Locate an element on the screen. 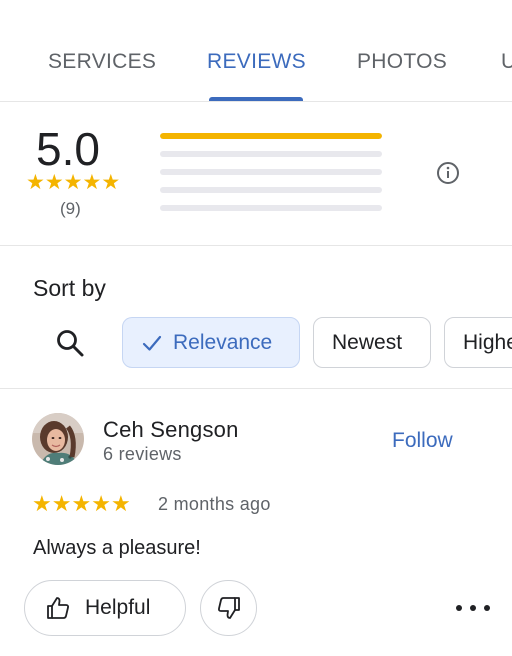  rating-bar-fill is located at coordinates (271, 136).